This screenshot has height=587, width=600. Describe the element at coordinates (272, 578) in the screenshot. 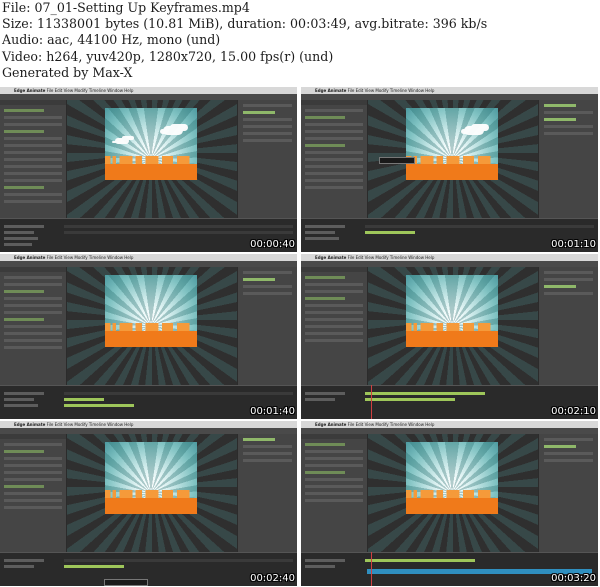

I see `timestamp: 00:02:40` at that location.